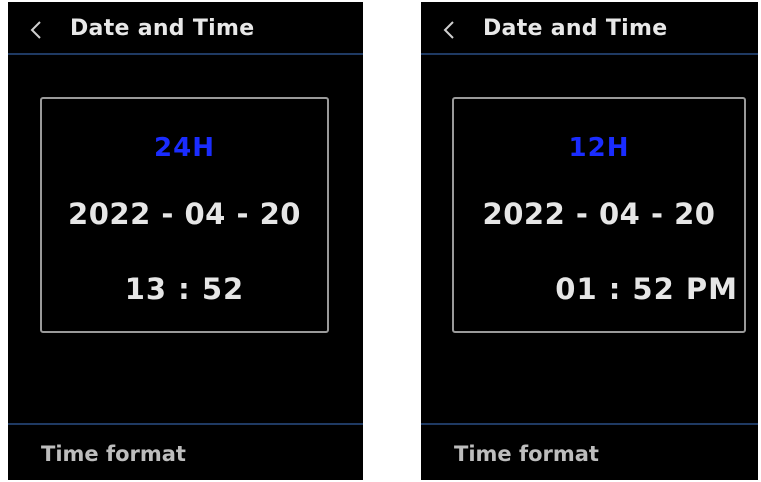  I want to click on time-value: 01 : 52 PM, so click(646, 289).